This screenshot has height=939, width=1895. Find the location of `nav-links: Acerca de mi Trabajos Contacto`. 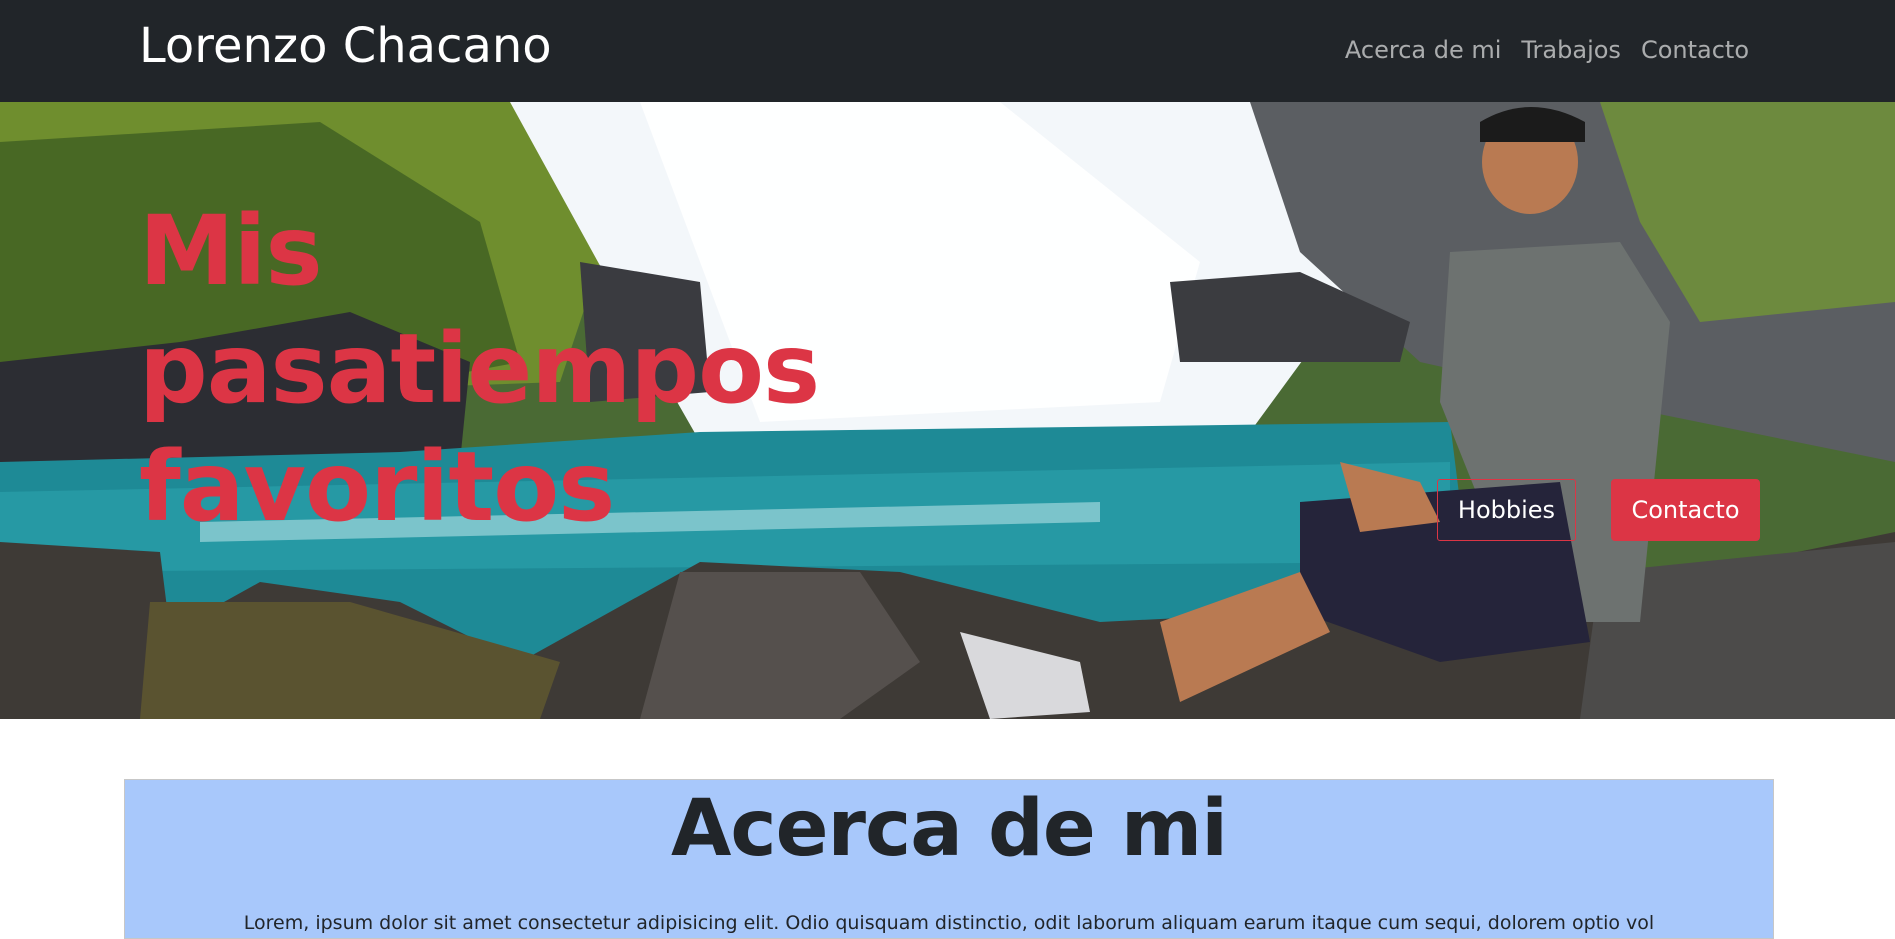

nav-links: Acerca de mi Trabajos Contacto is located at coordinates (1547, 50).